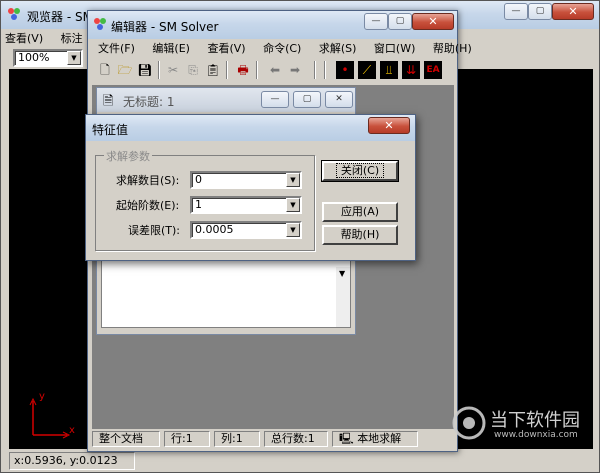 Image resolution: width=600 pixels, height=473 pixels. What do you see at coordinates (110, 130) in the screenshot?
I see `dialog-title: 特征值` at bounding box center [110, 130].